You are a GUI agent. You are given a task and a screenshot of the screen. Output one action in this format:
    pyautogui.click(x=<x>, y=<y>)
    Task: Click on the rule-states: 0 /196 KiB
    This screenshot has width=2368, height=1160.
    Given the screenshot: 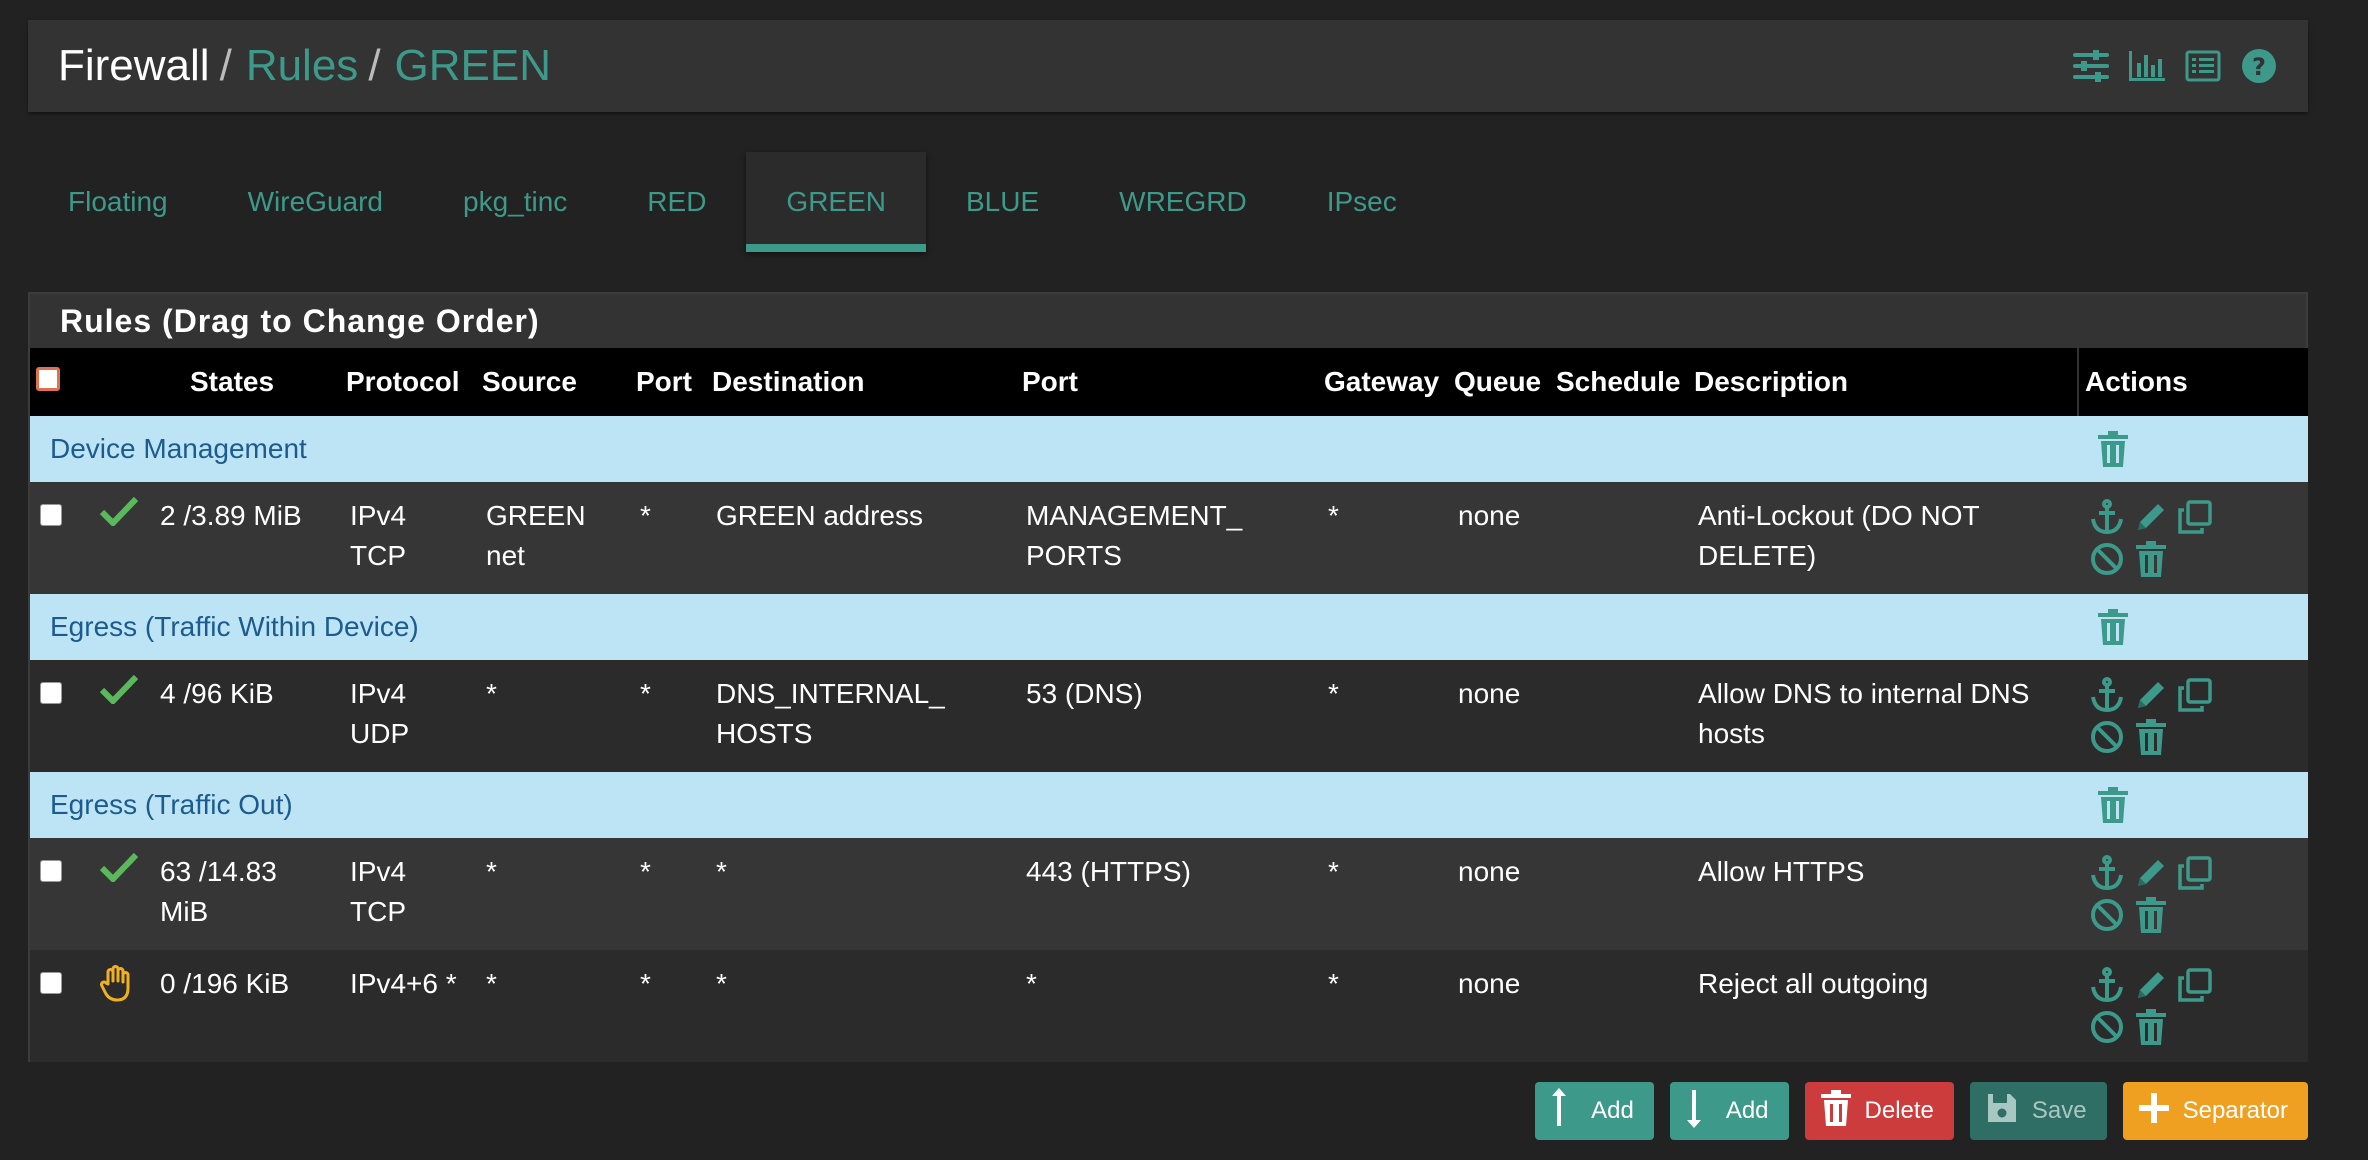 What is the action you would take?
    pyautogui.click(x=245, y=1006)
    